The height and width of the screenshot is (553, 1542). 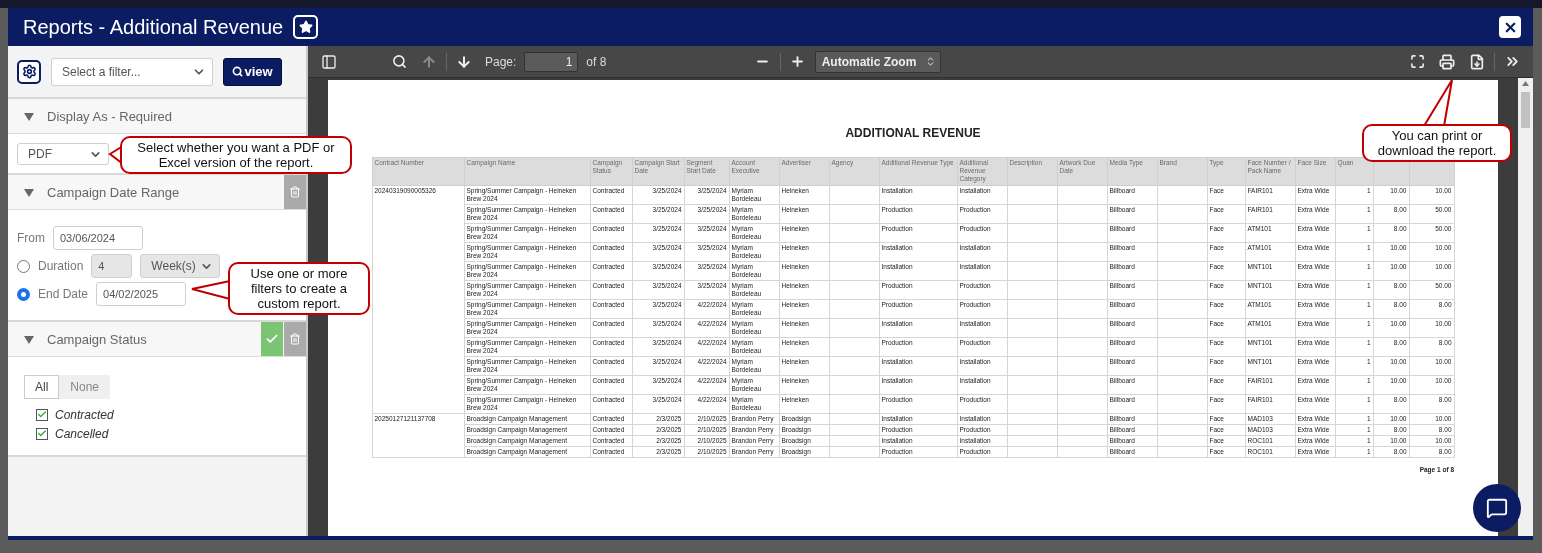 What do you see at coordinates (238, 71) in the screenshot?
I see `search-icon` at bounding box center [238, 71].